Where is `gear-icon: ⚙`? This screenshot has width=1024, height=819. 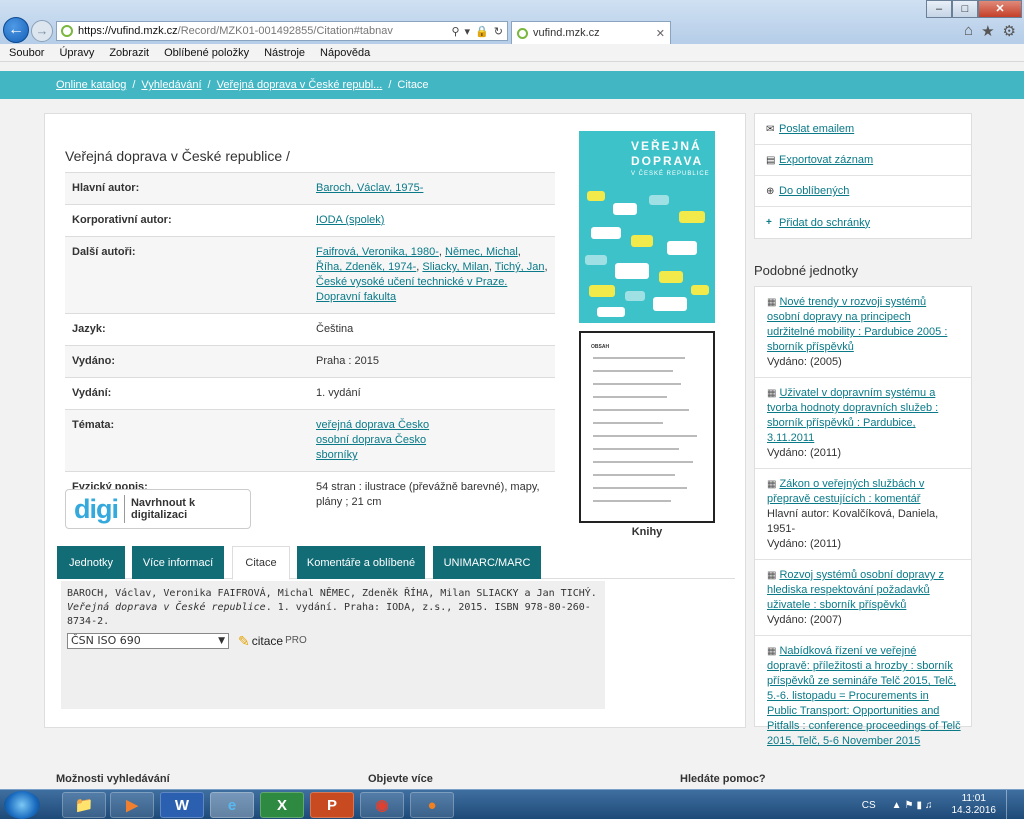 gear-icon: ⚙ is located at coordinates (1009, 31).